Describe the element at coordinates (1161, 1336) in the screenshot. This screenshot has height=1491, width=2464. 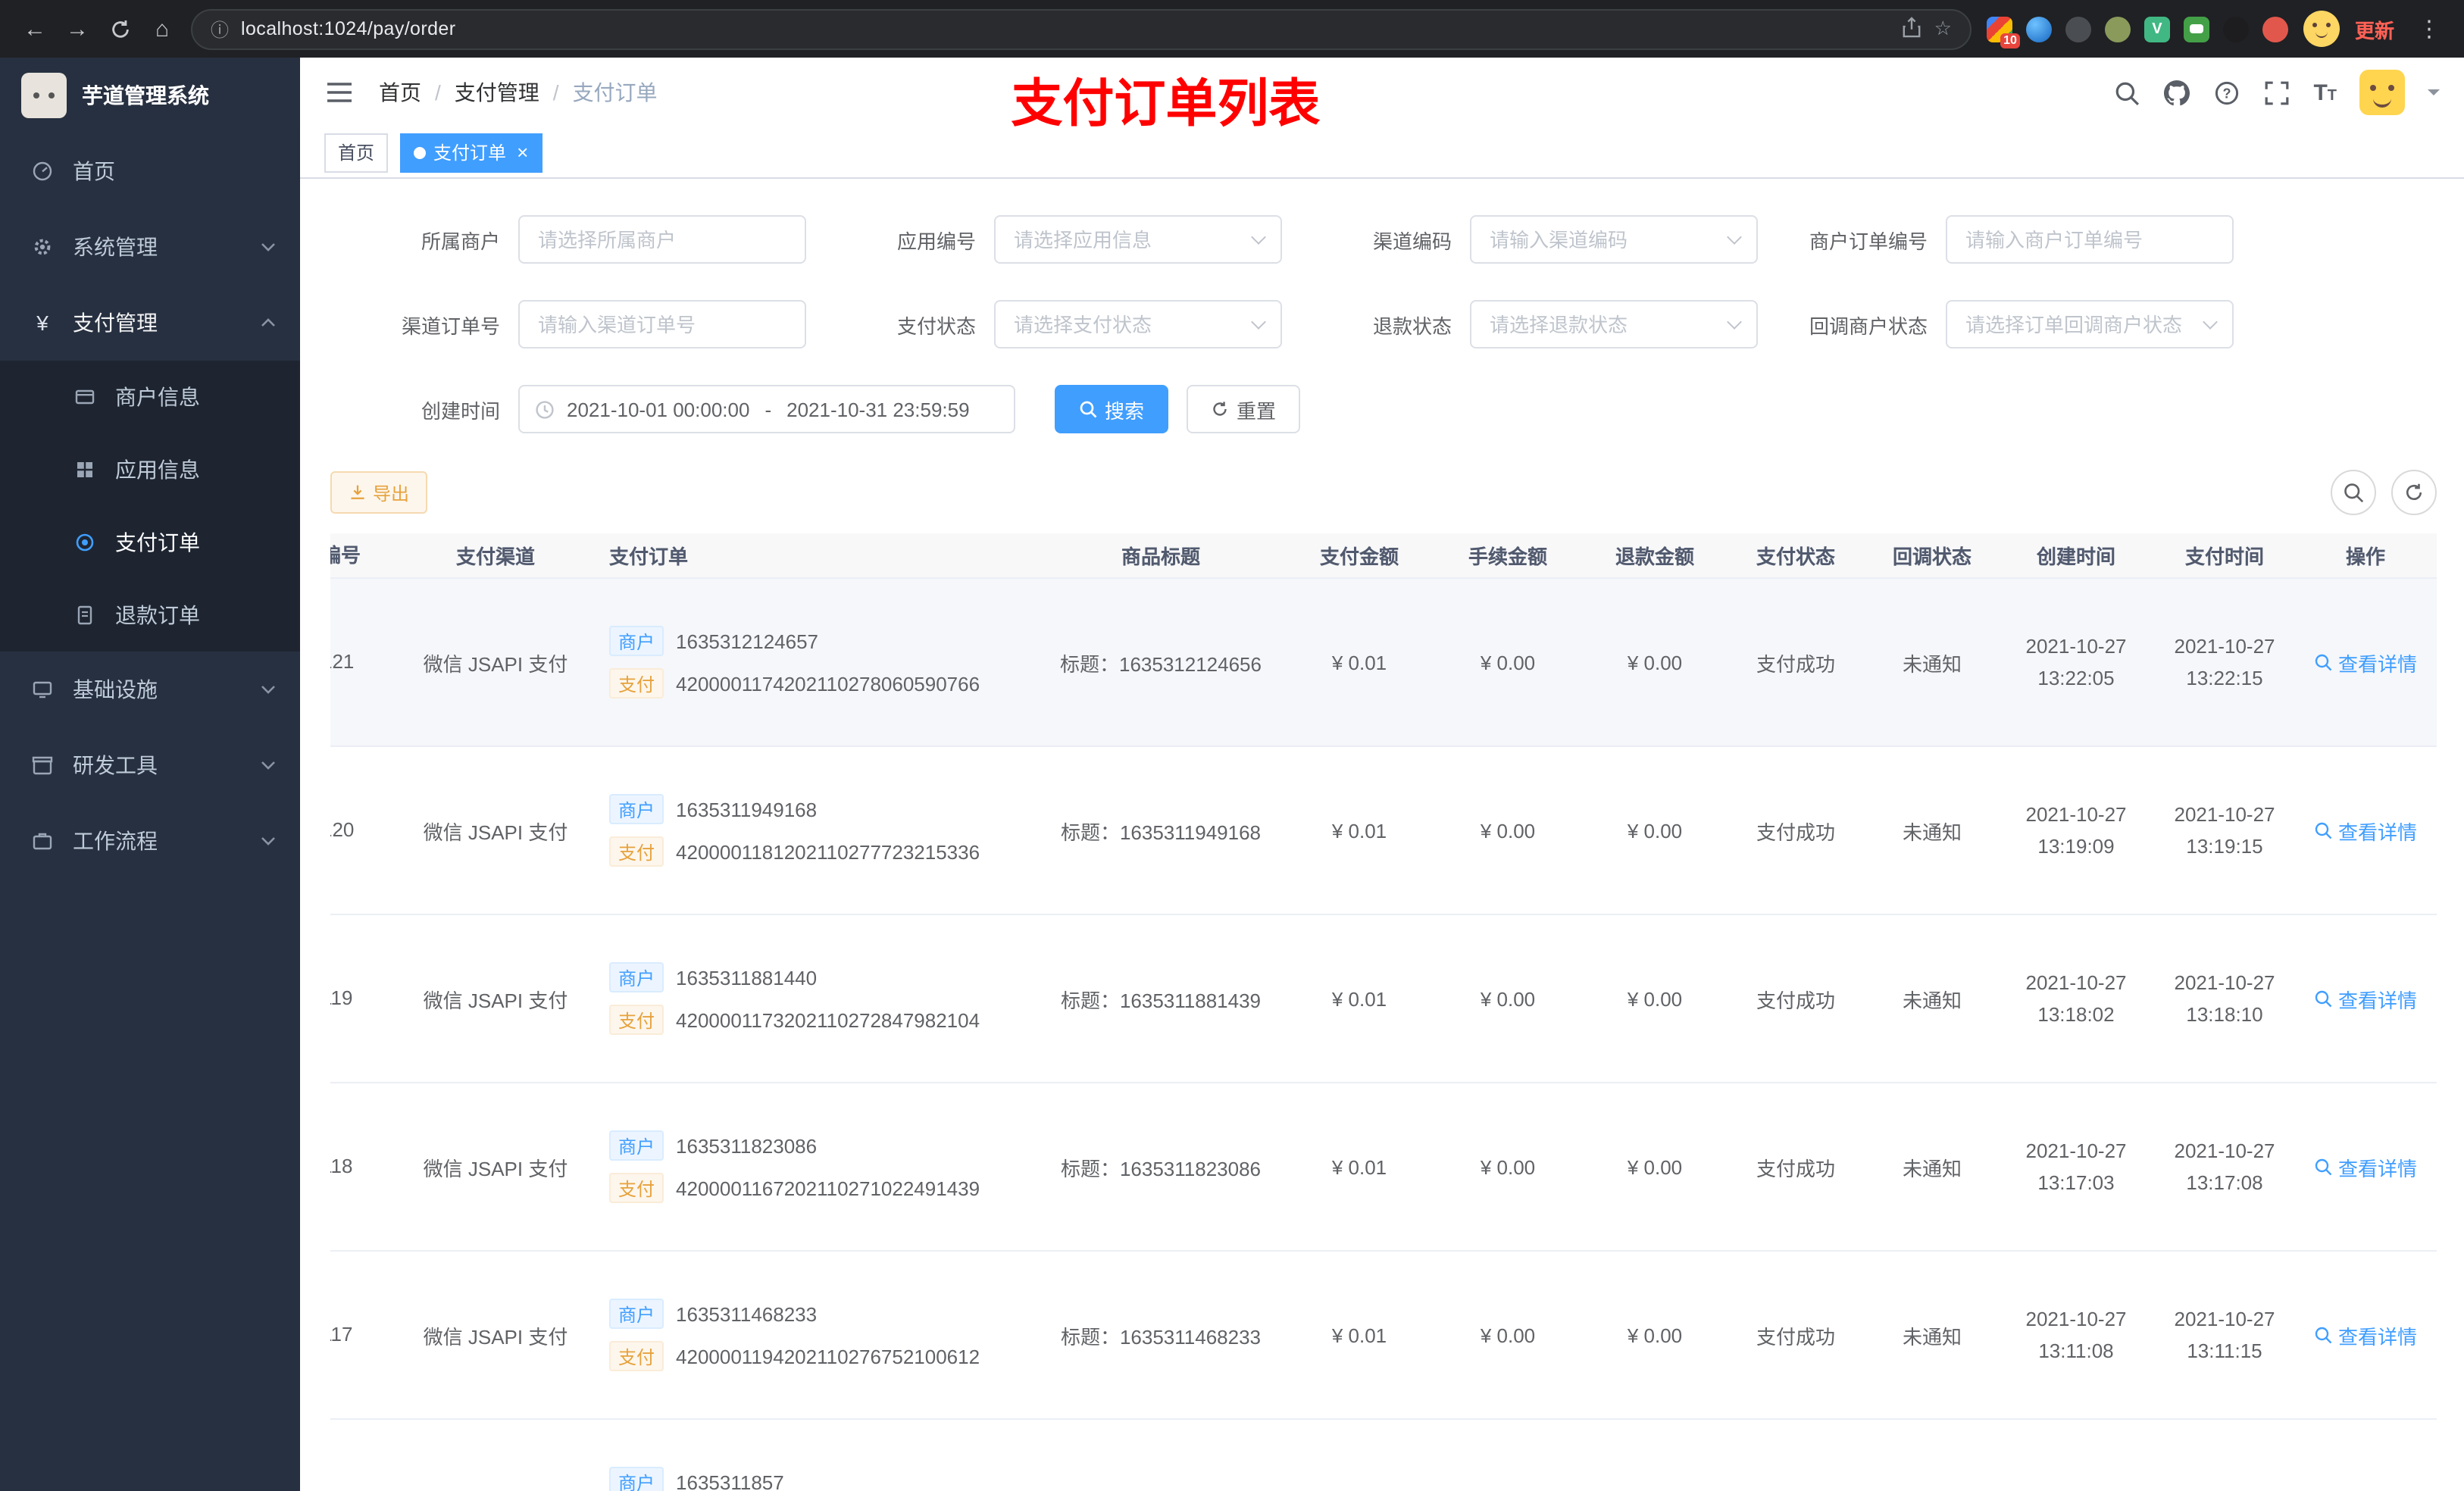
I see `title-cell: 标题：1635311468233` at that location.